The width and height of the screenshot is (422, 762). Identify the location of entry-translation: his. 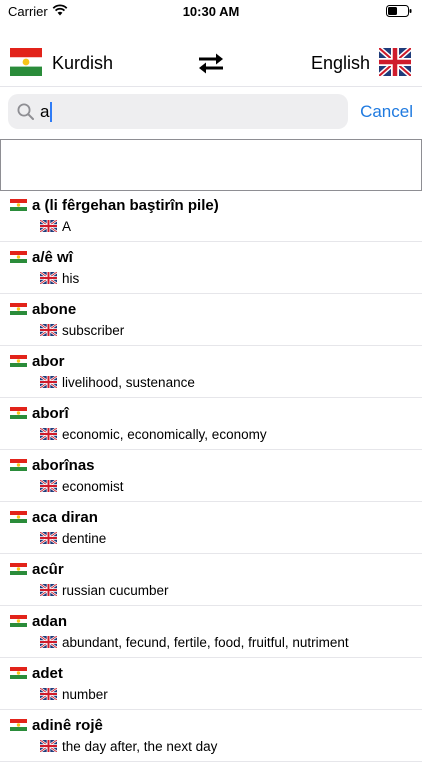
(71, 278).